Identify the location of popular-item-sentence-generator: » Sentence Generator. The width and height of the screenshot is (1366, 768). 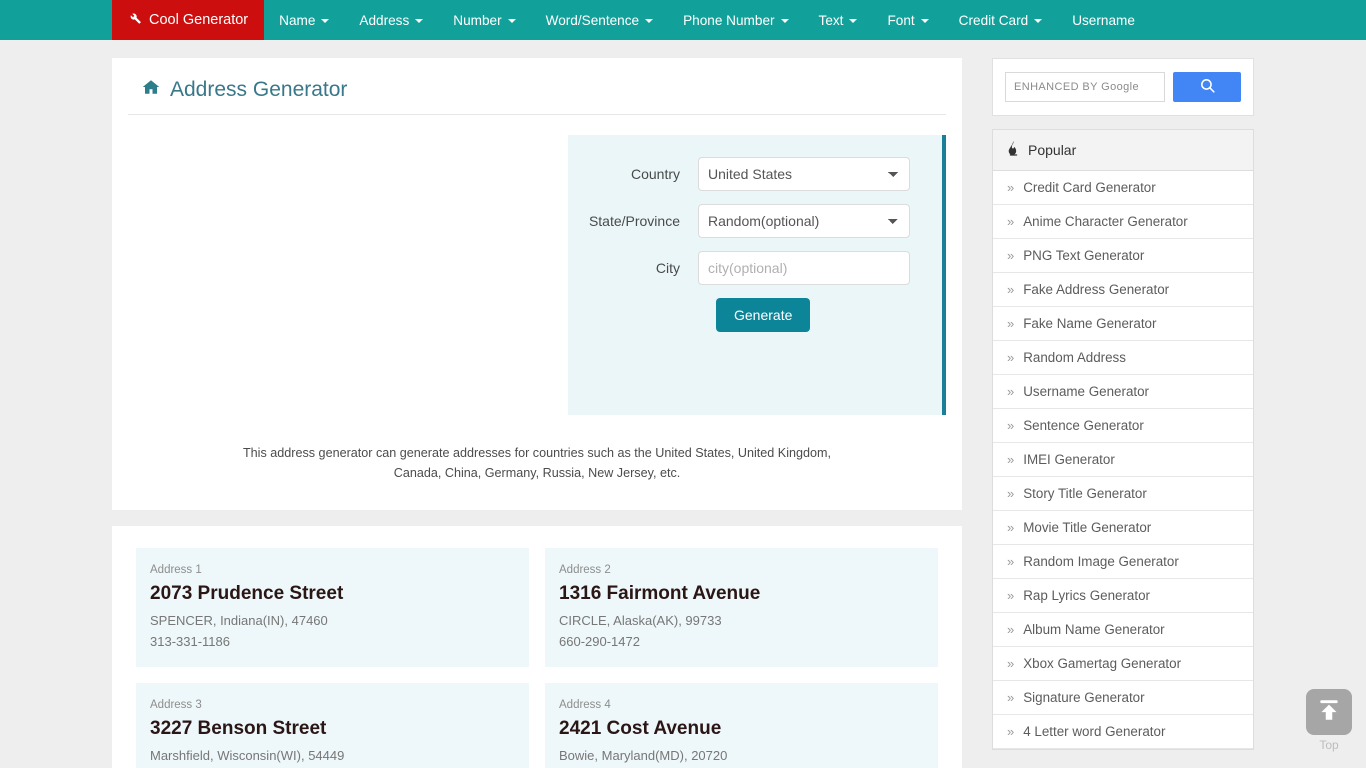
(1123, 426).